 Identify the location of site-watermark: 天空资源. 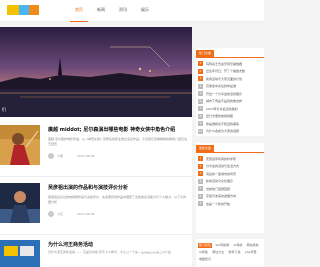
(160, 243).